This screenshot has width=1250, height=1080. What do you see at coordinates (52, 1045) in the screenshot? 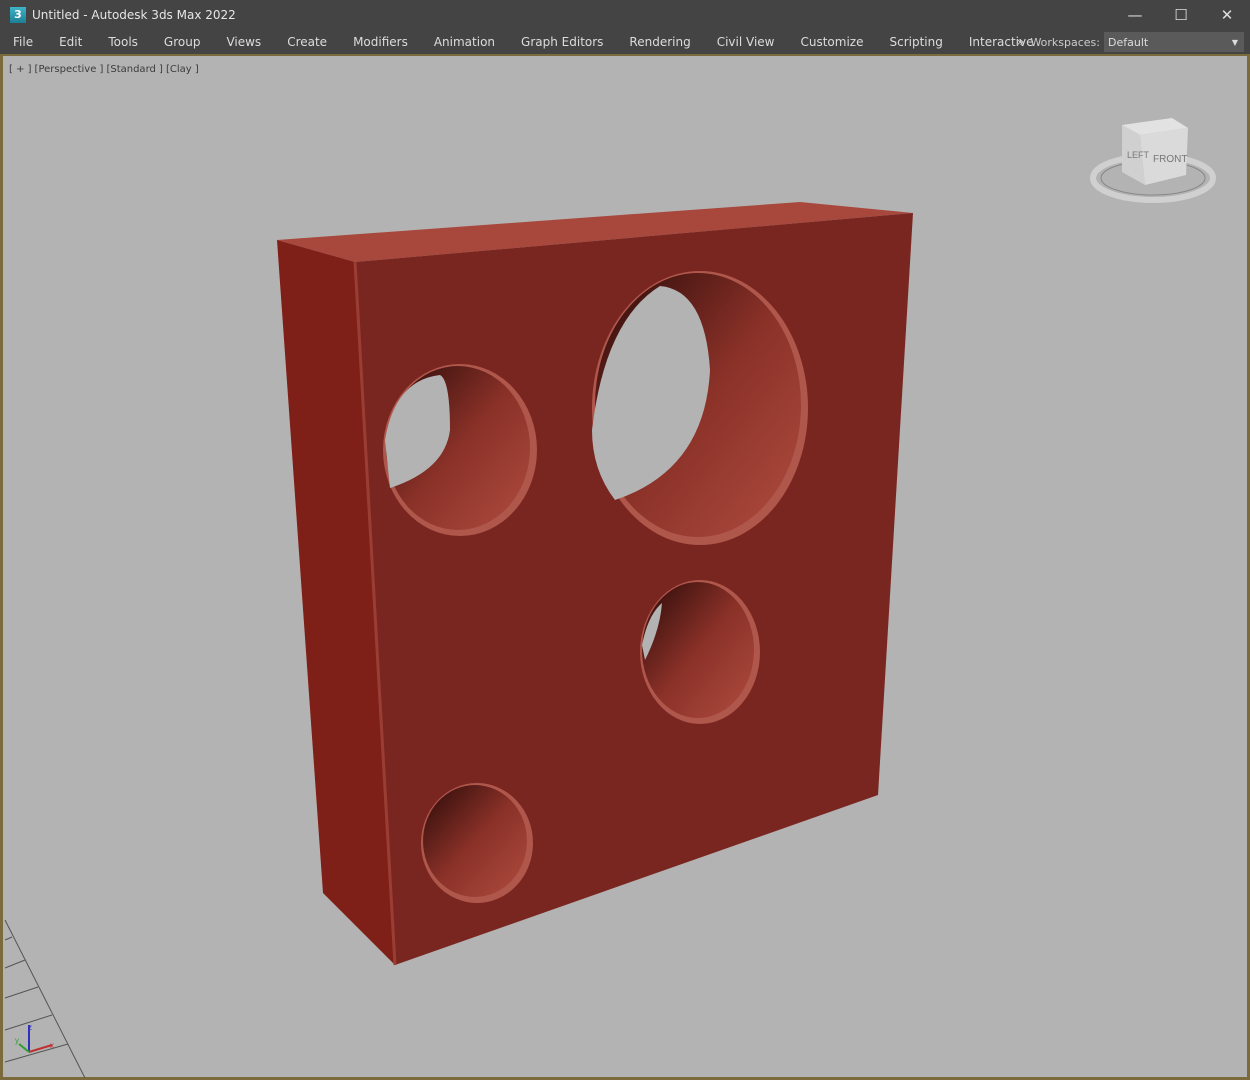
I see `axis-x-label: x` at bounding box center [52, 1045].